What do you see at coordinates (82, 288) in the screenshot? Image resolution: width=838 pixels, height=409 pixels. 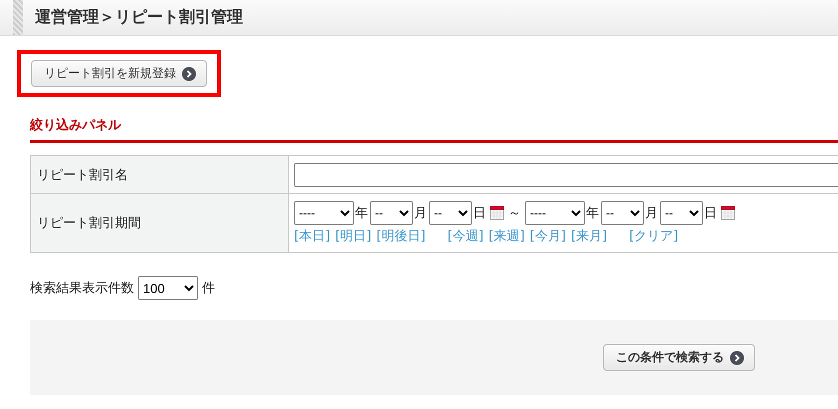 I see `result-count-label: 検索結果表示件数` at bounding box center [82, 288].